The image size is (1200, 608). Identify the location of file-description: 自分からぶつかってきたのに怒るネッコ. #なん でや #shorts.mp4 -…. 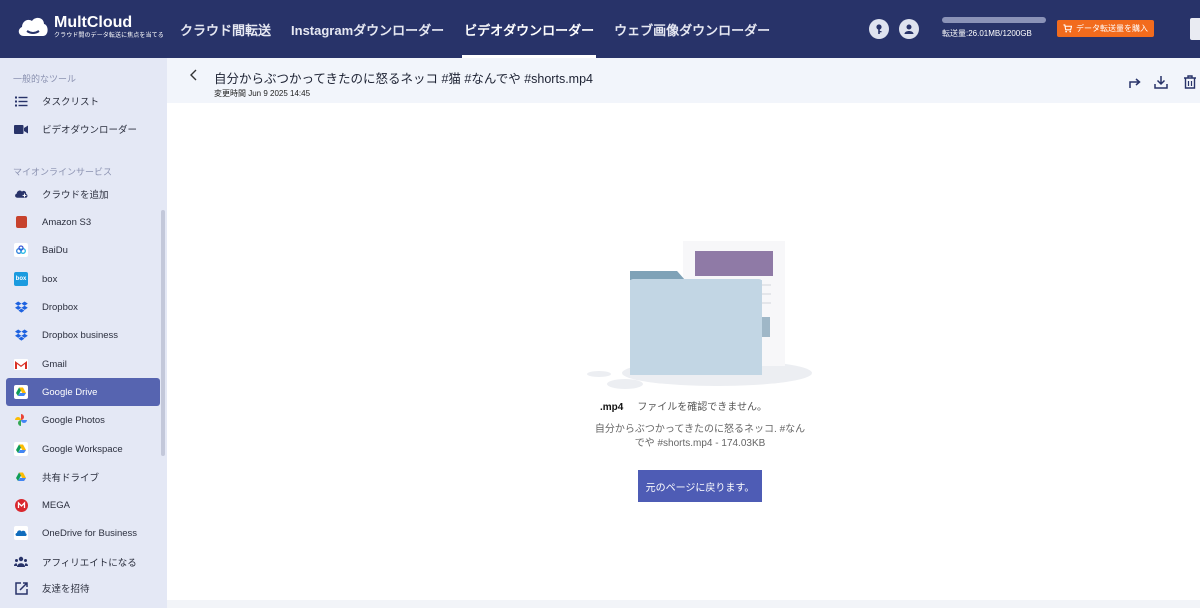
(700, 437).